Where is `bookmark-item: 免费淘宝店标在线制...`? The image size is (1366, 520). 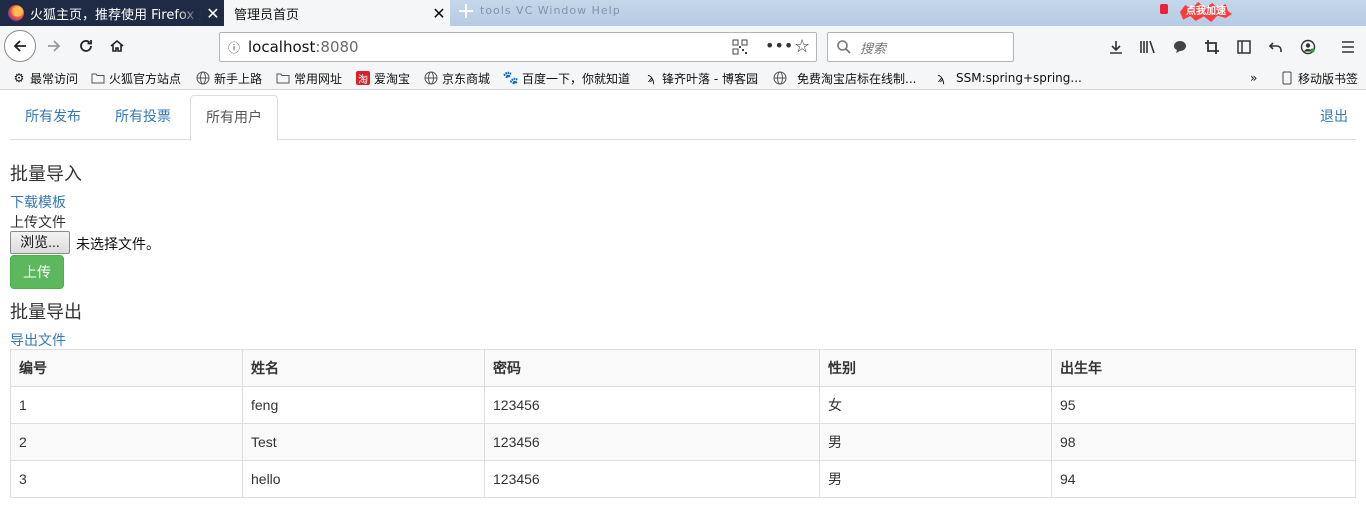 bookmark-item: 免费淘宝店标在线制... is located at coordinates (844, 78).